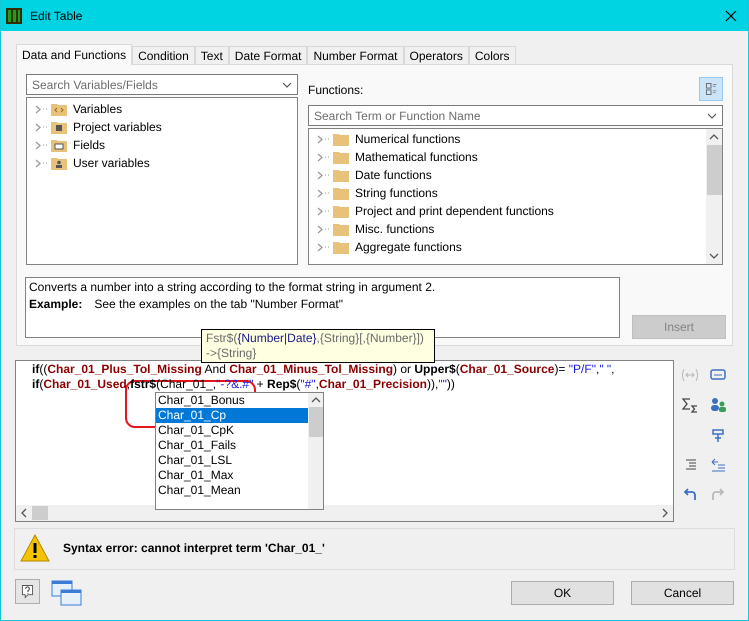 The height and width of the screenshot is (621, 749). I want to click on tree-item: Mathematical functions, so click(416, 157).